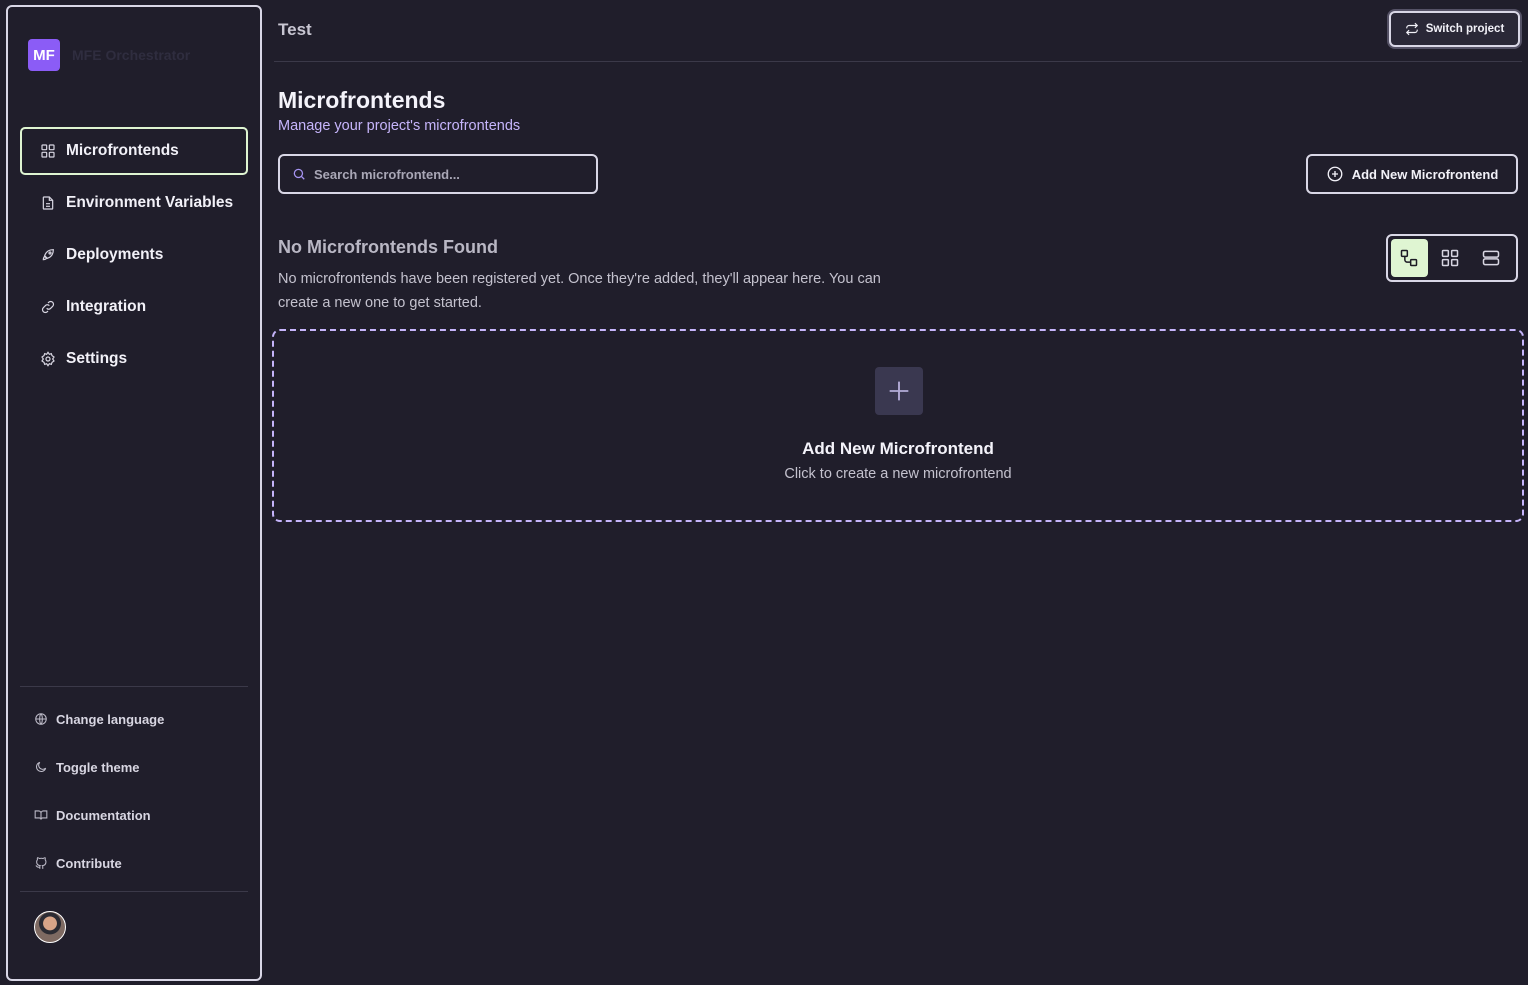 This screenshot has height=985, width=1528. Describe the element at coordinates (41, 719) in the screenshot. I see `globe-icon` at that location.